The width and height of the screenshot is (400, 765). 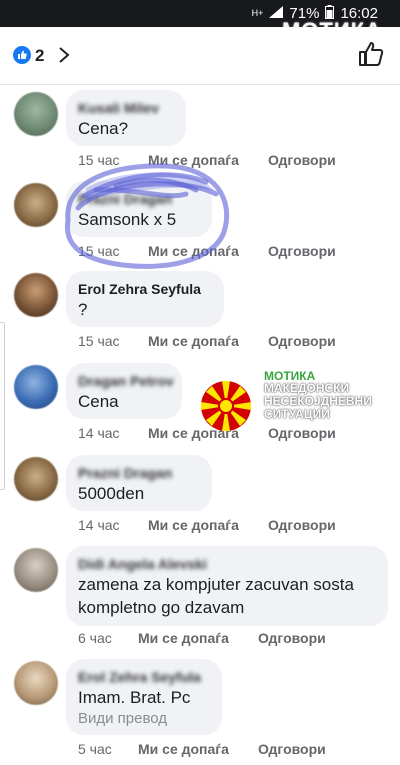 What do you see at coordinates (216, 584) in the screenshot?
I see `comment-text: zamena za kompjuter zacuvan sosta` at bounding box center [216, 584].